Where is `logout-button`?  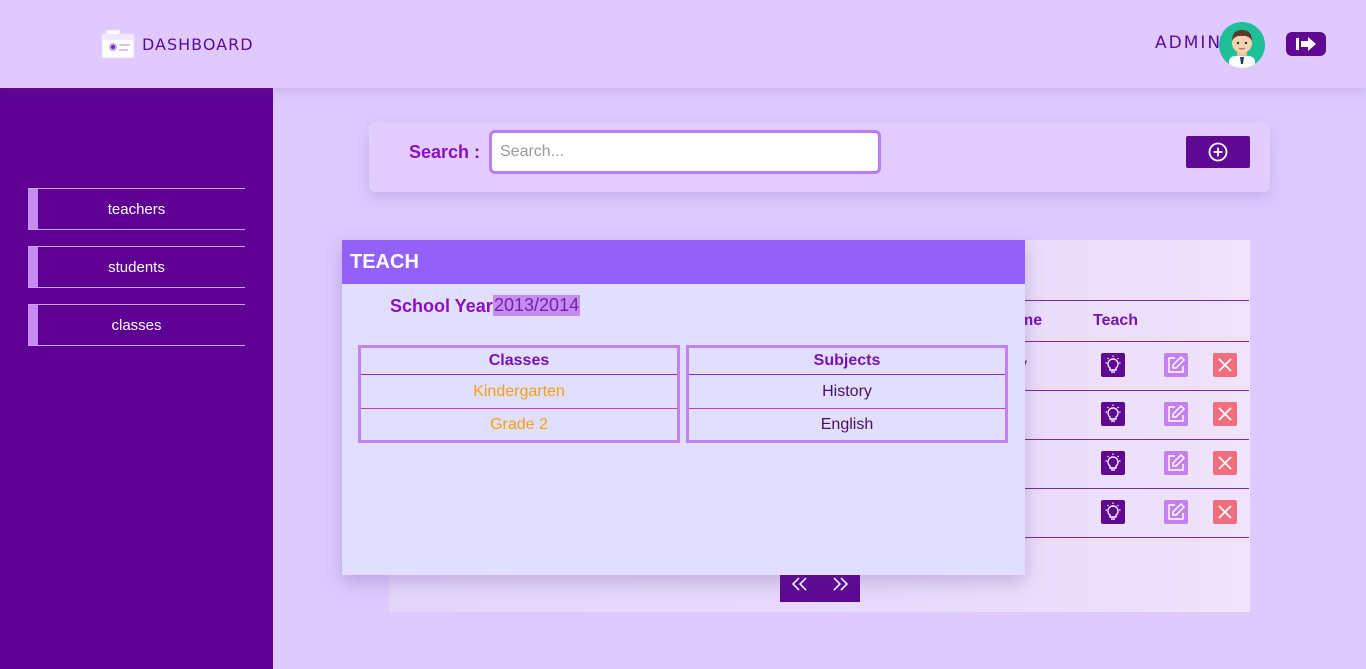 logout-button is located at coordinates (1306, 44).